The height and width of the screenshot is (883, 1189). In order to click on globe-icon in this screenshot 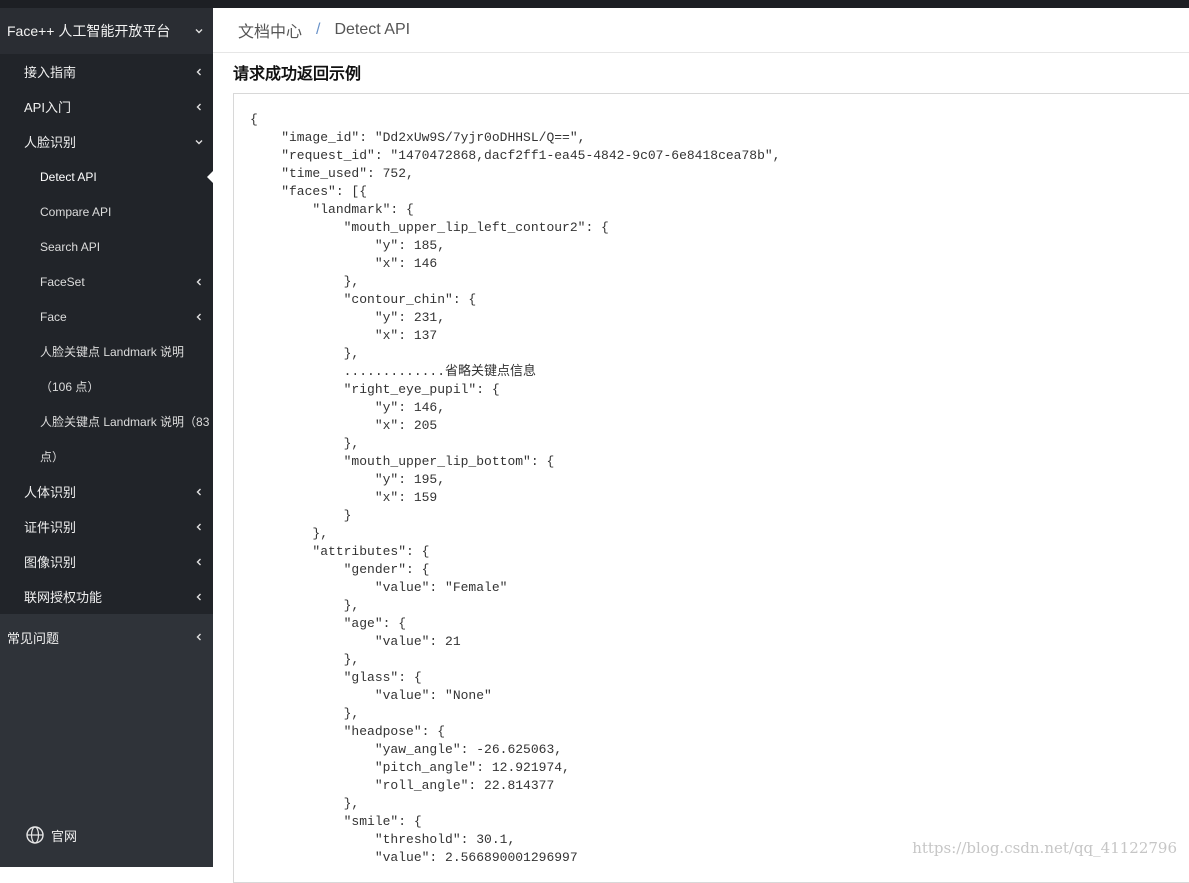, I will do `click(35, 835)`.